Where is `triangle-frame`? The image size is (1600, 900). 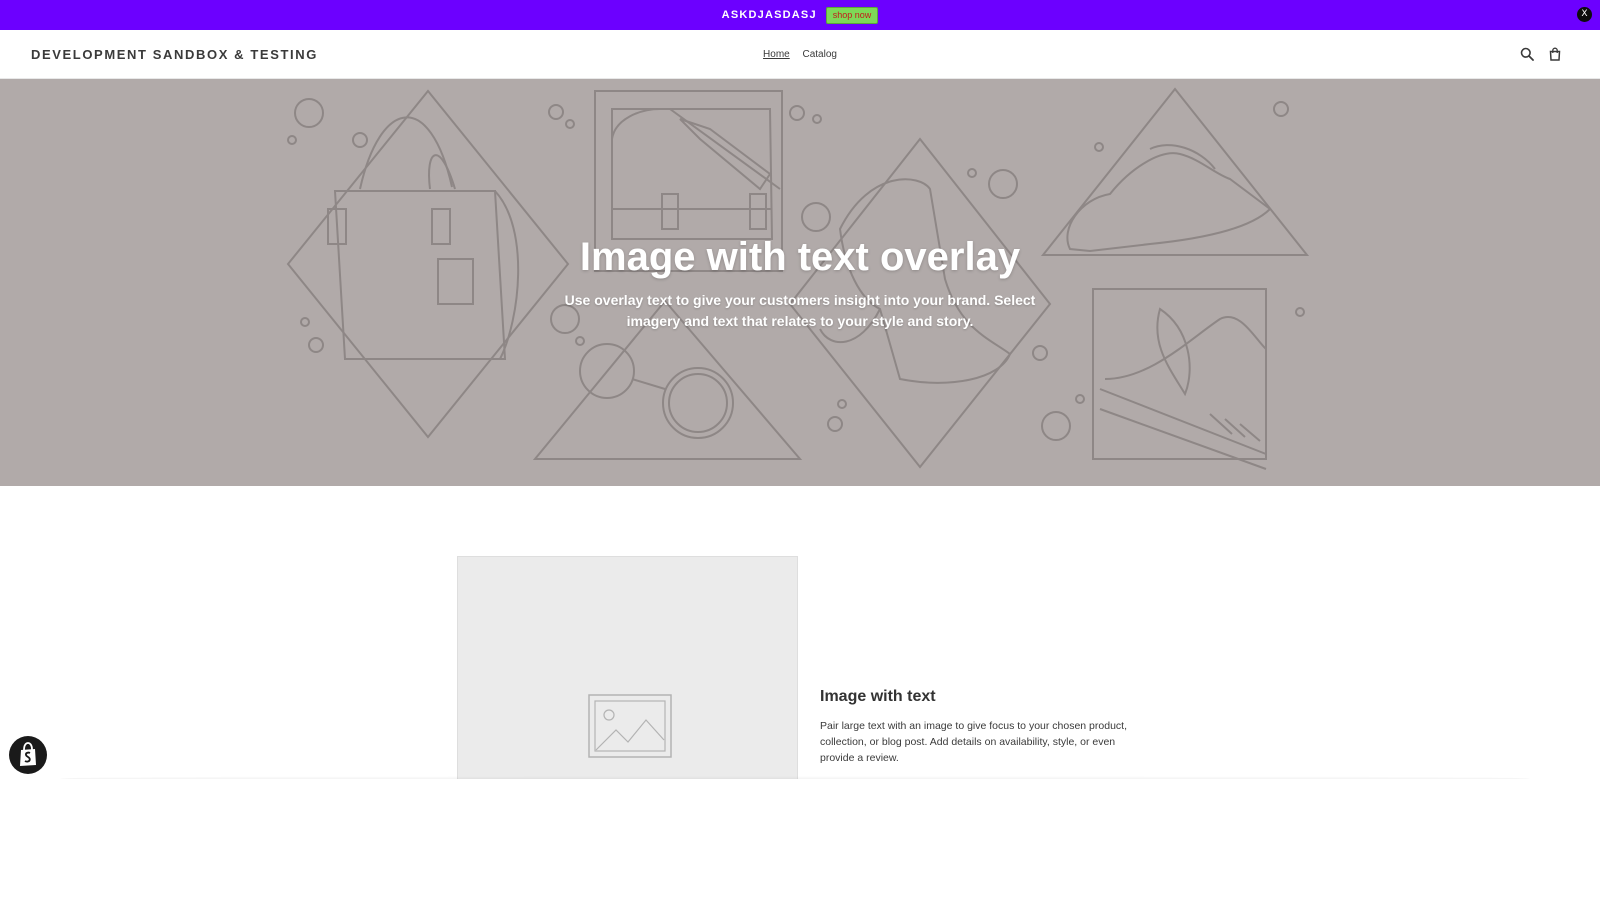
triangle-frame is located at coordinates (1175, 171).